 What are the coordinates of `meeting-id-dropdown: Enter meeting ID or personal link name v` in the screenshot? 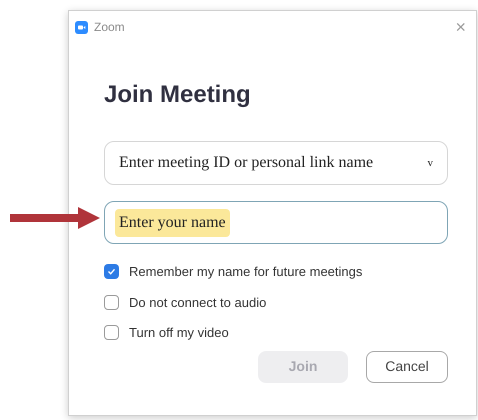 It's located at (276, 163).